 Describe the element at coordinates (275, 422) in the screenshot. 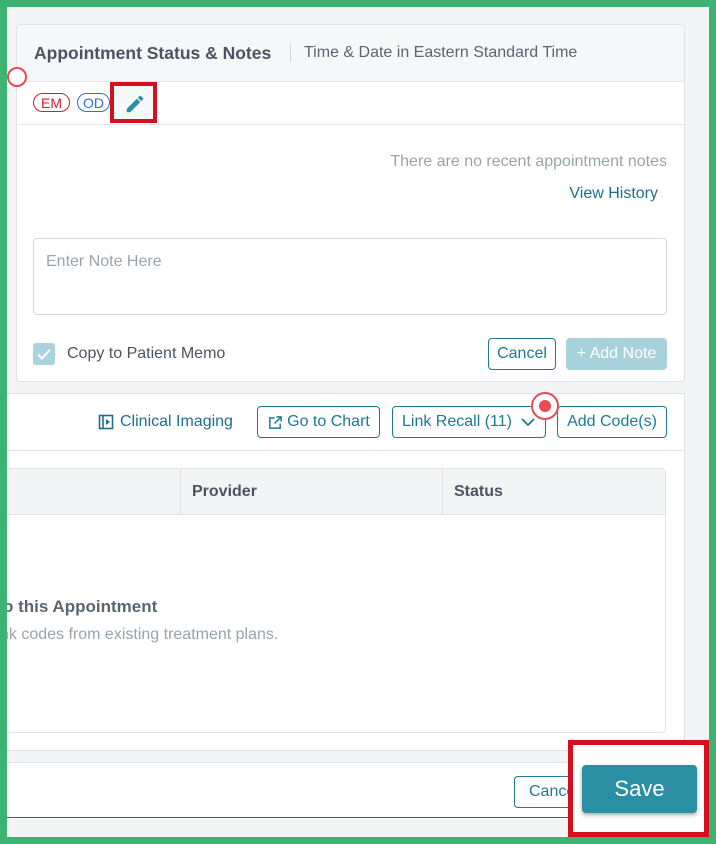

I see `external-link-icon` at that location.